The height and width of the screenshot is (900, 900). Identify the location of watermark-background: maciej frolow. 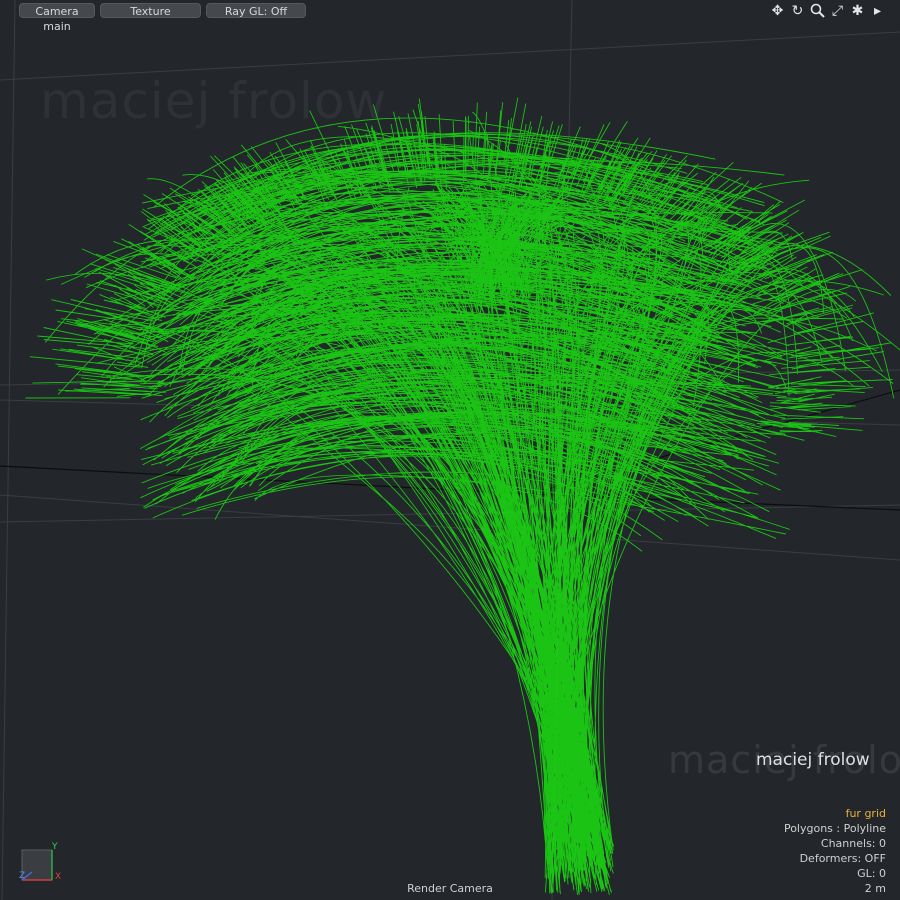
(214, 101).